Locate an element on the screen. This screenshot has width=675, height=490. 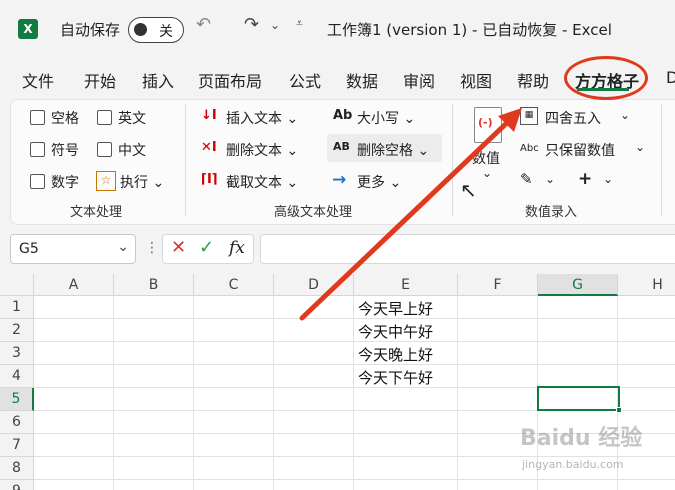
watermark-url: jingyan.baidu.com is located at coordinates (573, 464).